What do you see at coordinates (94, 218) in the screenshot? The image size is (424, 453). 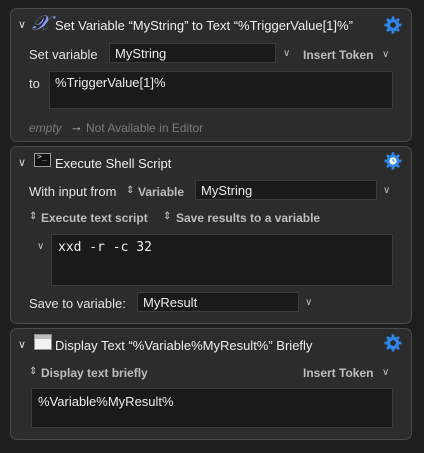 I see `execute-mode-select: Execute text script` at bounding box center [94, 218].